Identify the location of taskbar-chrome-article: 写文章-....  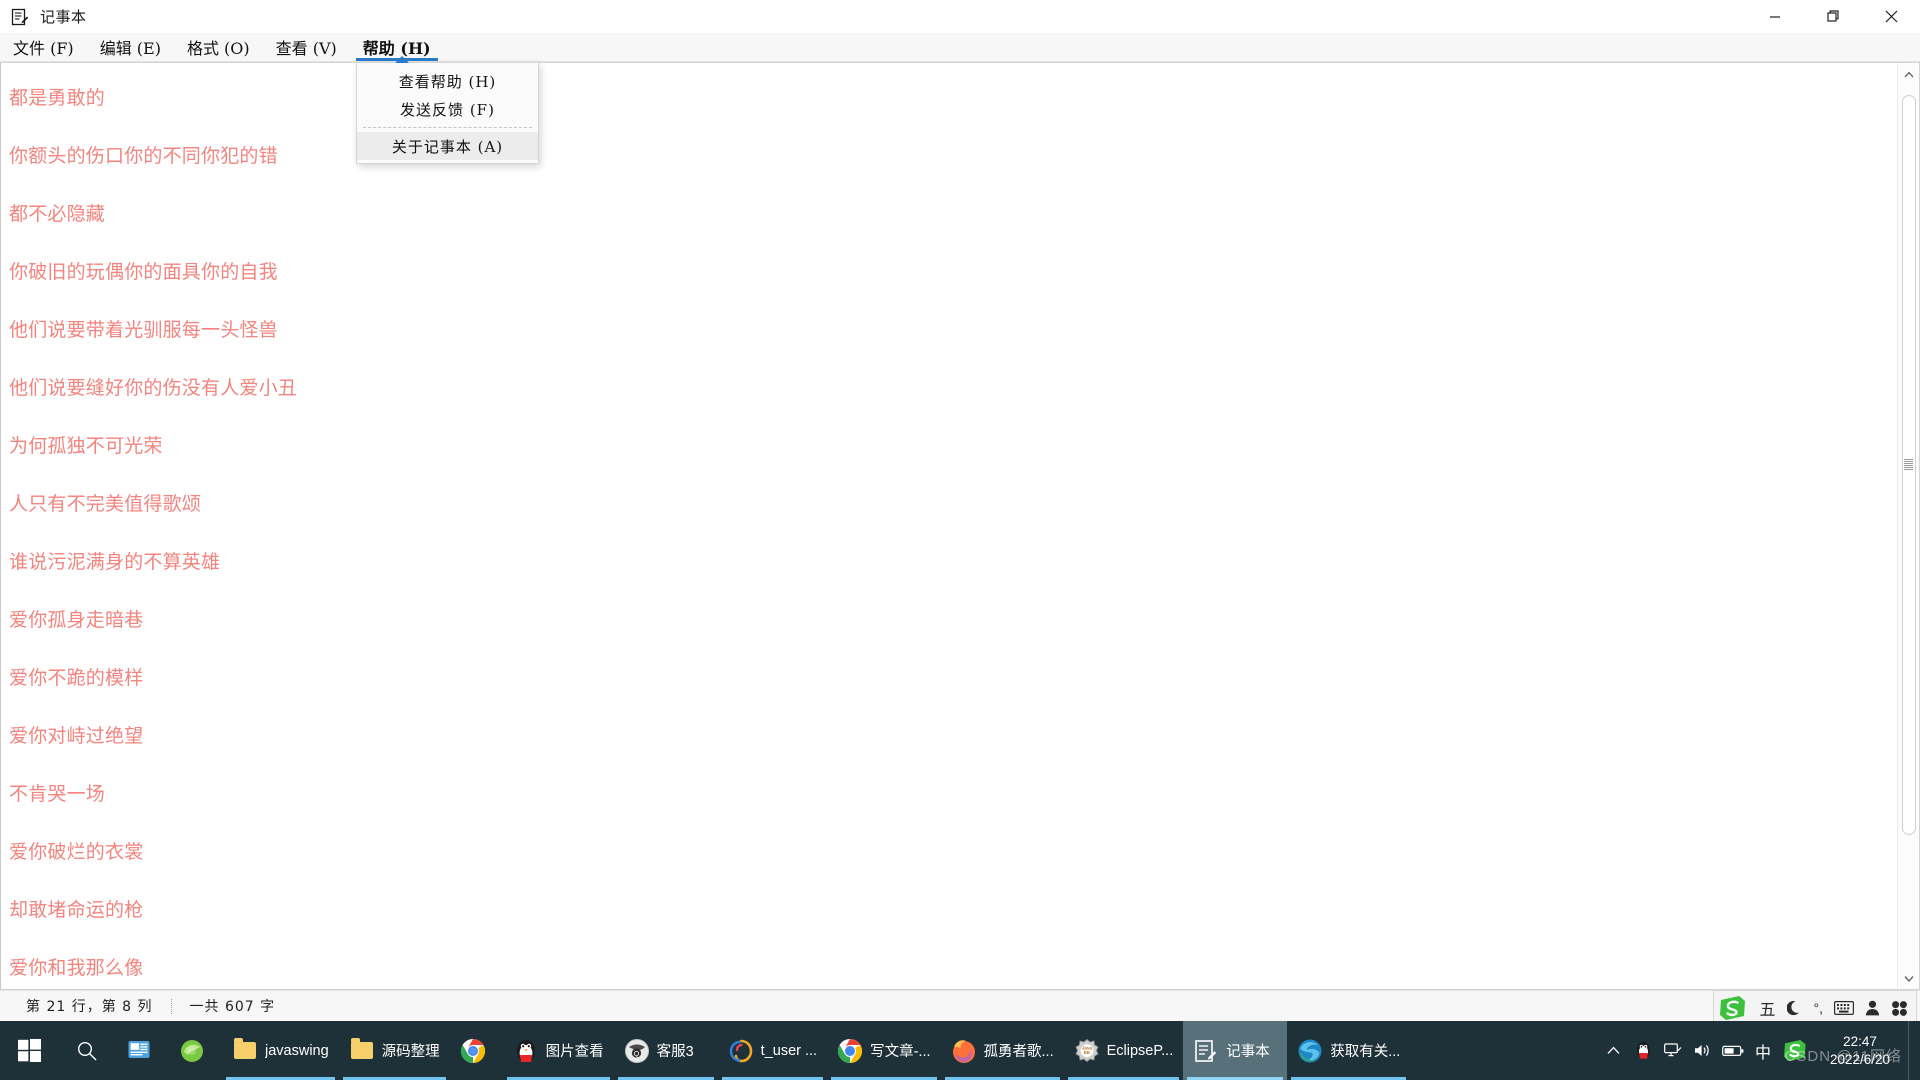
(883, 1050).